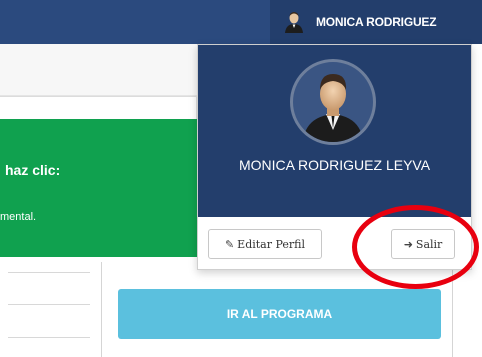  I want to click on column-divider, so click(101, 309).